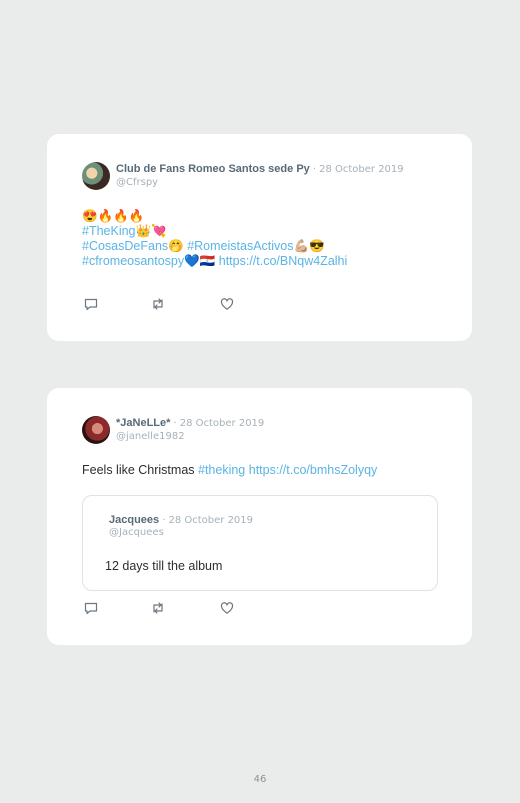 Image resolution: width=520 pixels, height=803 pixels. I want to click on tweet-line: #TheKing👑💘, so click(214, 231).